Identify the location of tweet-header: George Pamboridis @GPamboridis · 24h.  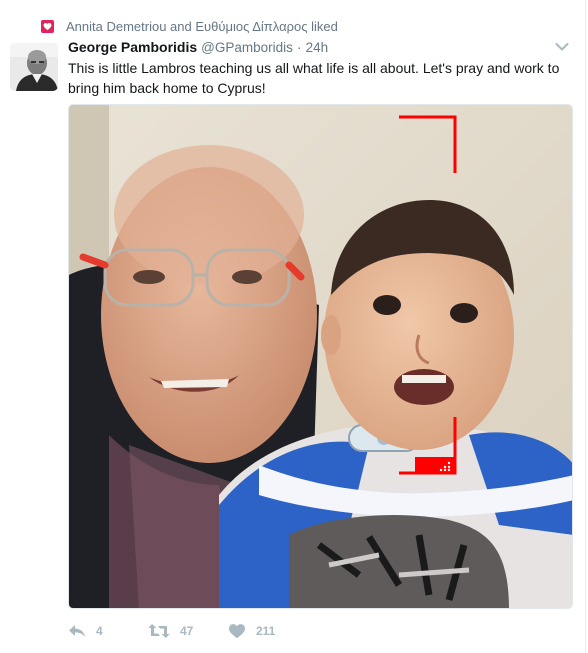
(319, 48).